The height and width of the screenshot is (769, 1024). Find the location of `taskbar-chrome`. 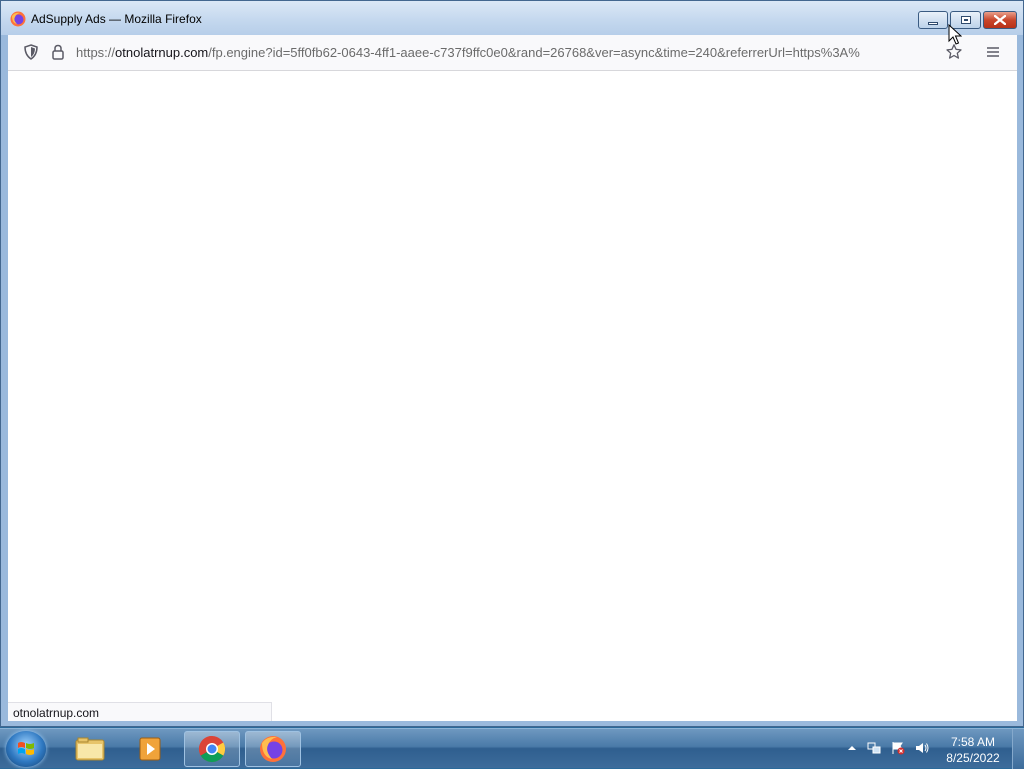

taskbar-chrome is located at coordinates (212, 749).